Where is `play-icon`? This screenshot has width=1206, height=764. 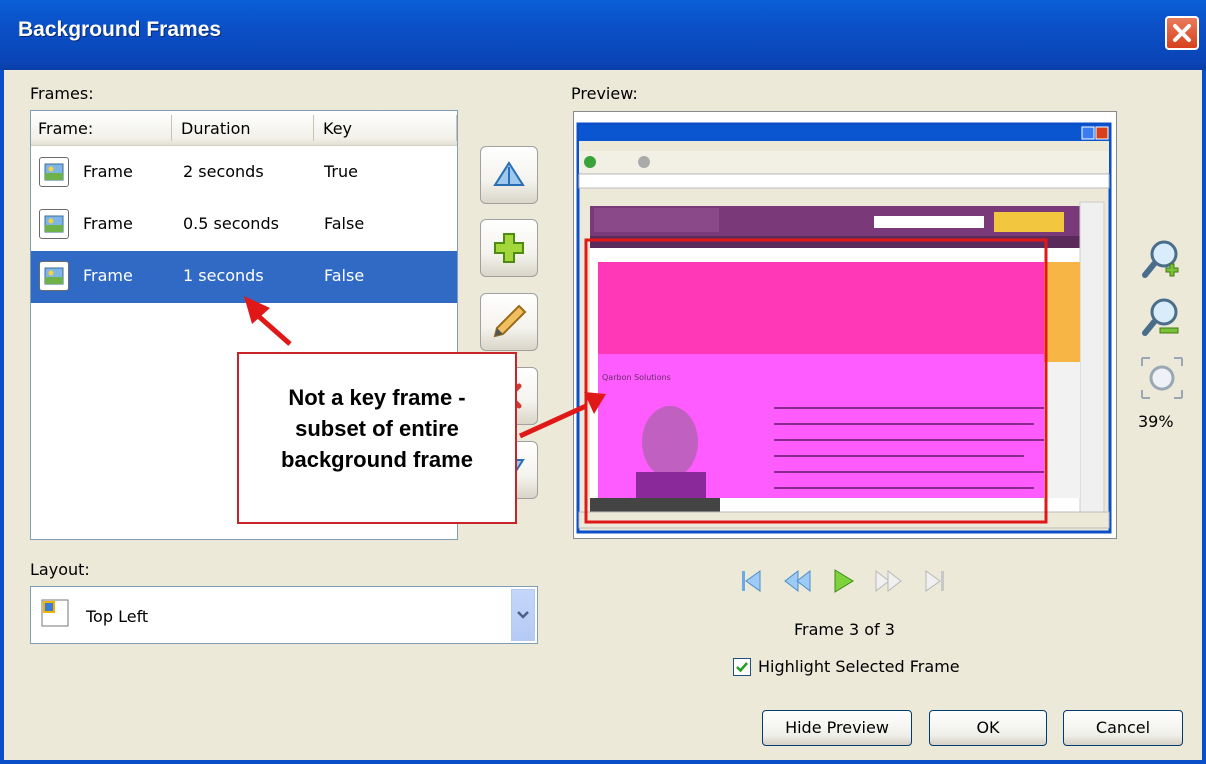
play-icon is located at coordinates (843, 581).